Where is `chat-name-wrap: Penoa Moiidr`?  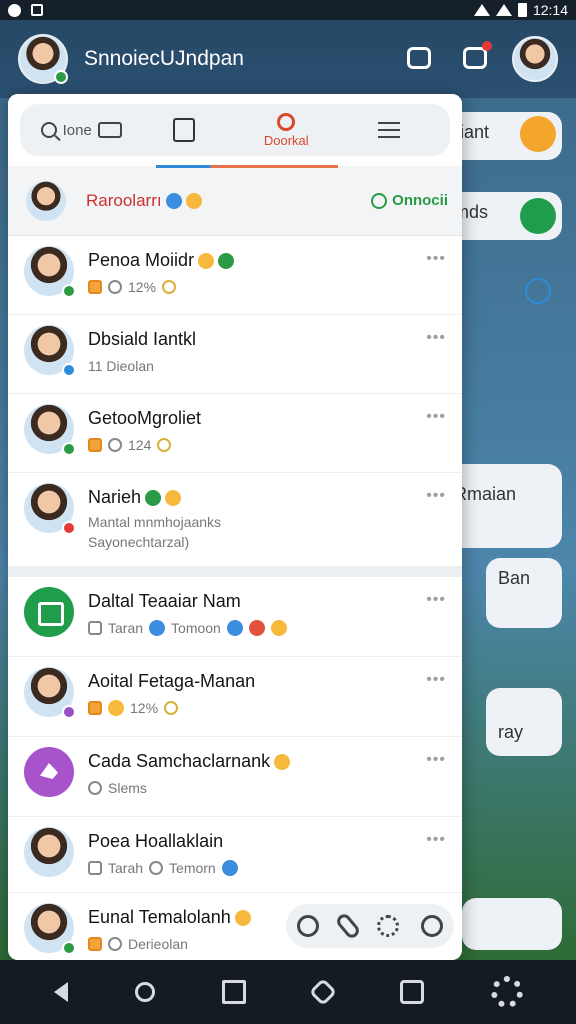 chat-name-wrap: Penoa Moiidr is located at coordinates (267, 260).